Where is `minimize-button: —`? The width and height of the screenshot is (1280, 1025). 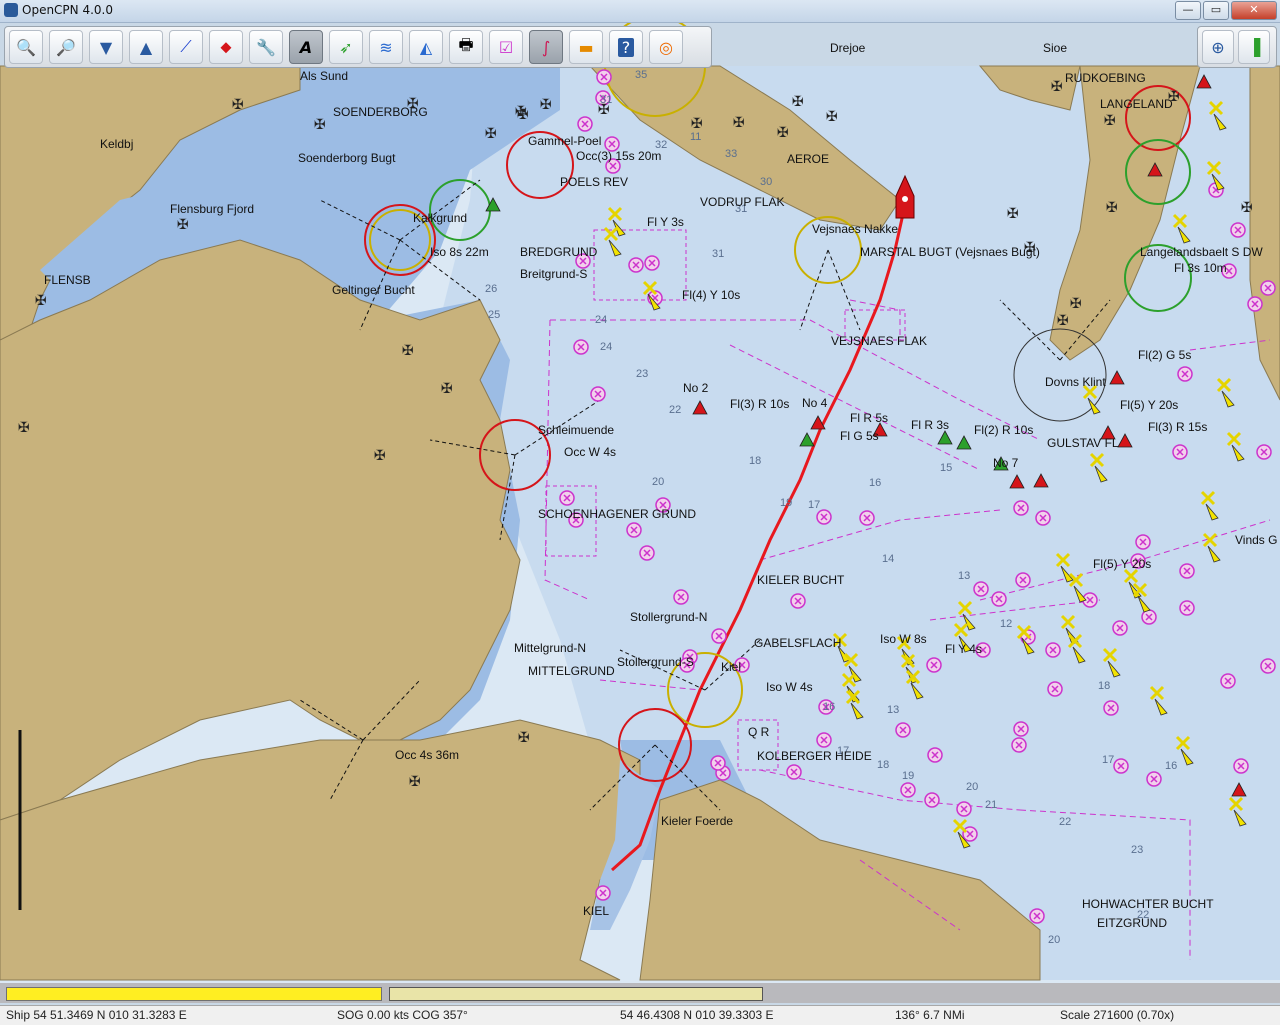
minimize-button: — is located at coordinates (1188, 10).